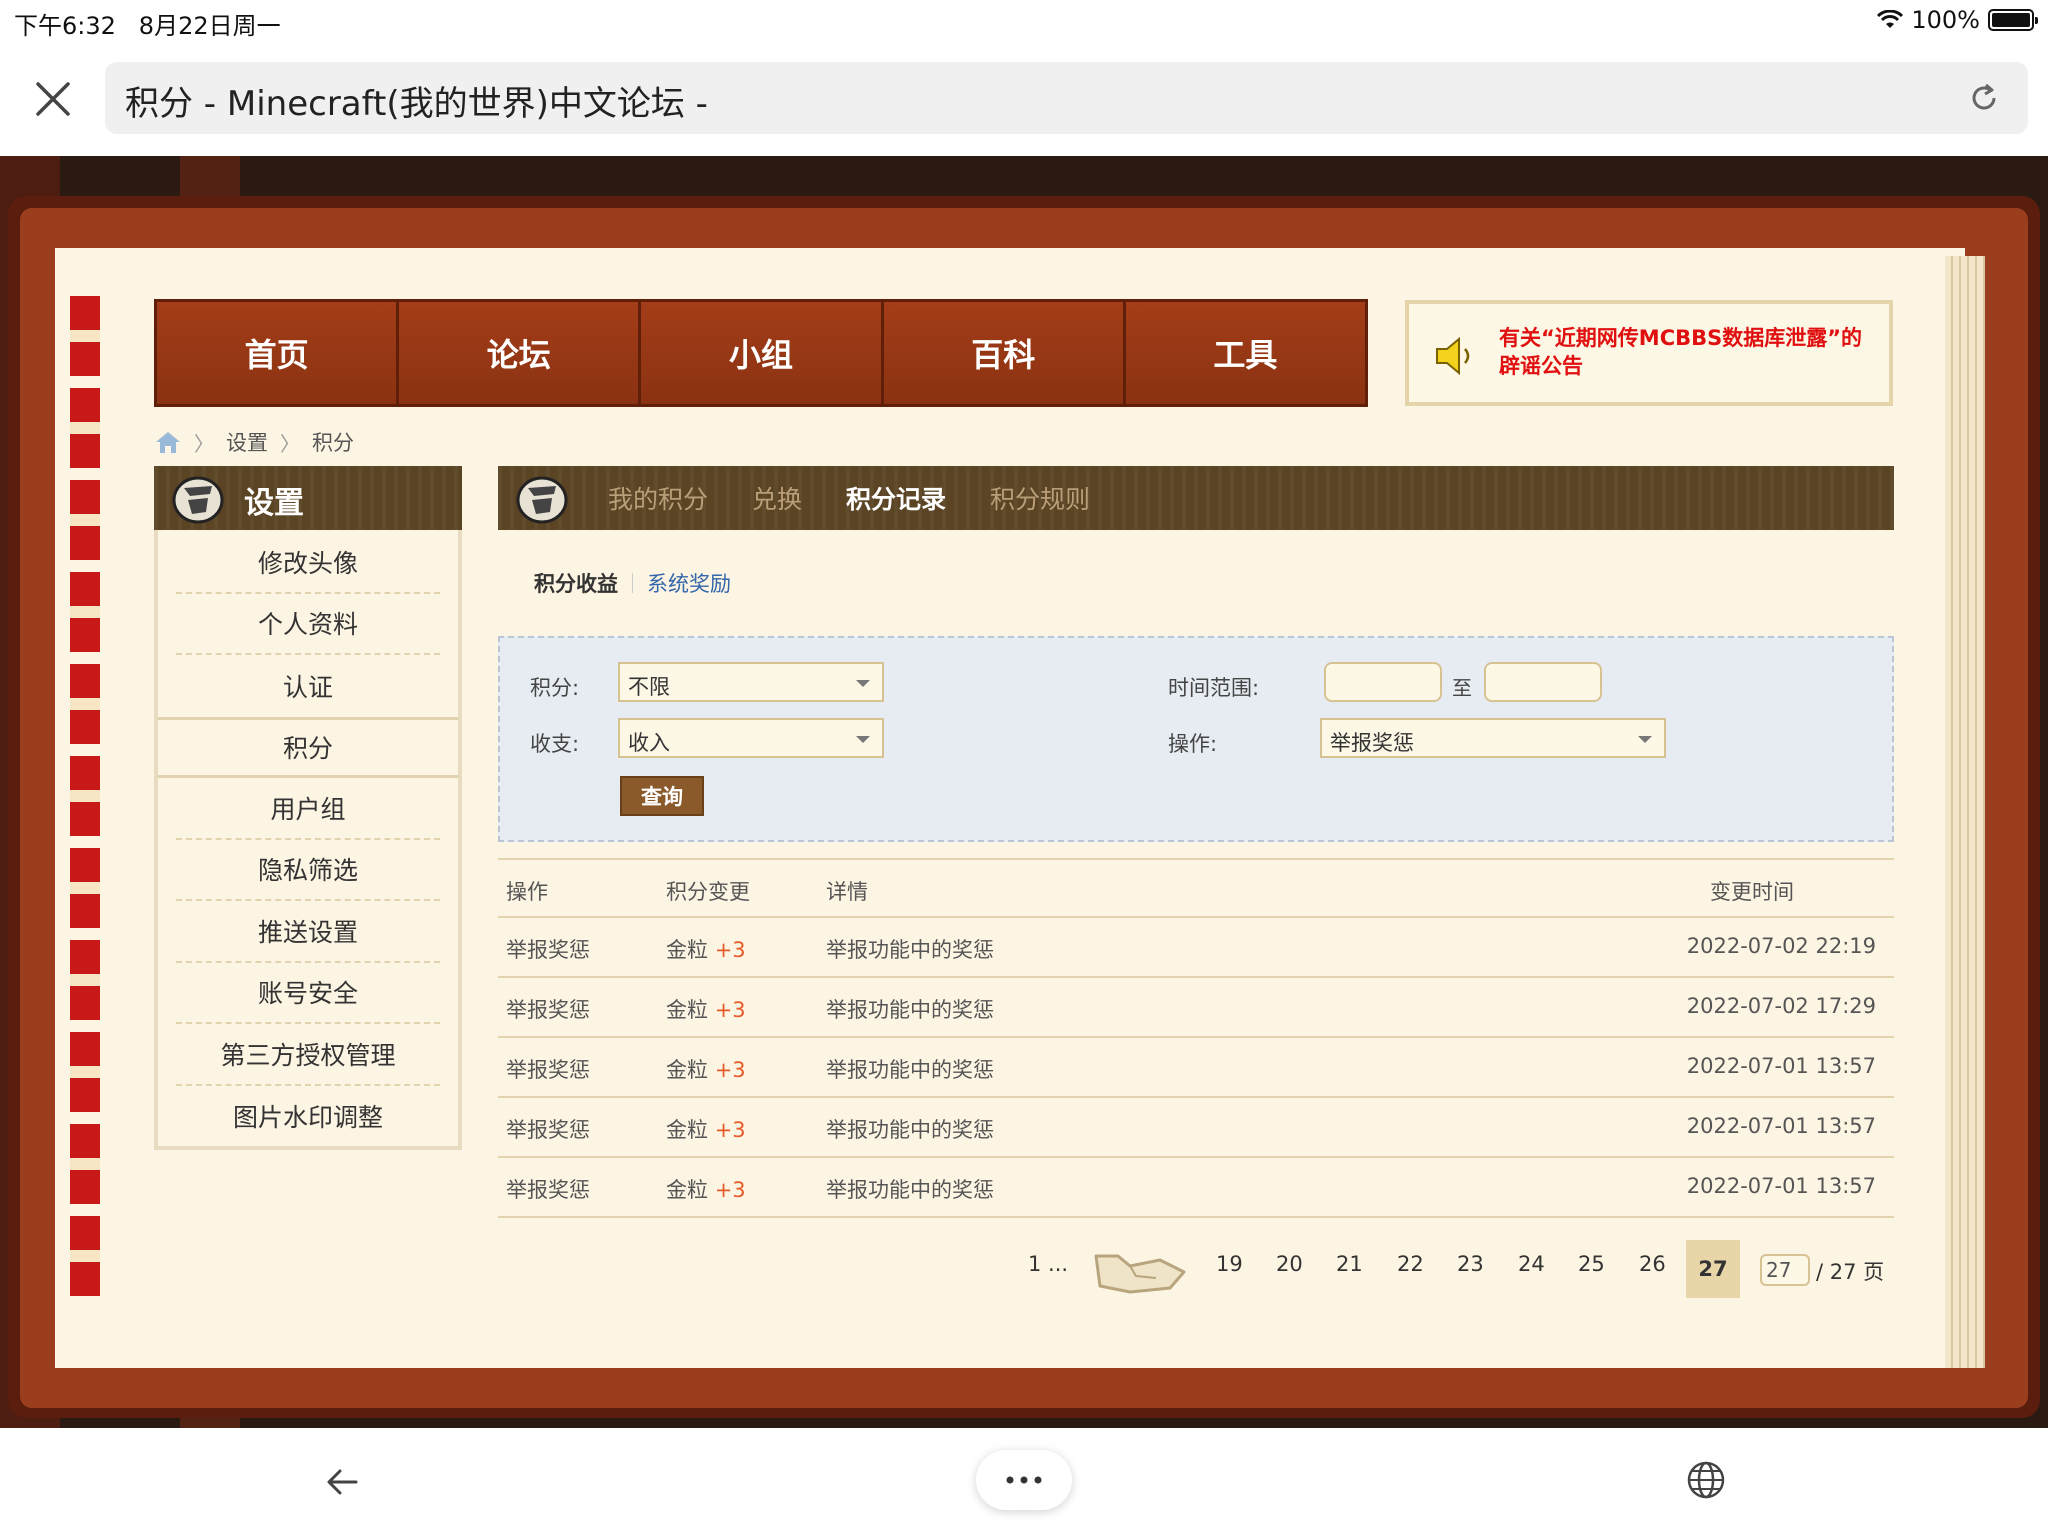  Describe the element at coordinates (1289, 1264) in the screenshot. I see `page-20: 20` at that location.